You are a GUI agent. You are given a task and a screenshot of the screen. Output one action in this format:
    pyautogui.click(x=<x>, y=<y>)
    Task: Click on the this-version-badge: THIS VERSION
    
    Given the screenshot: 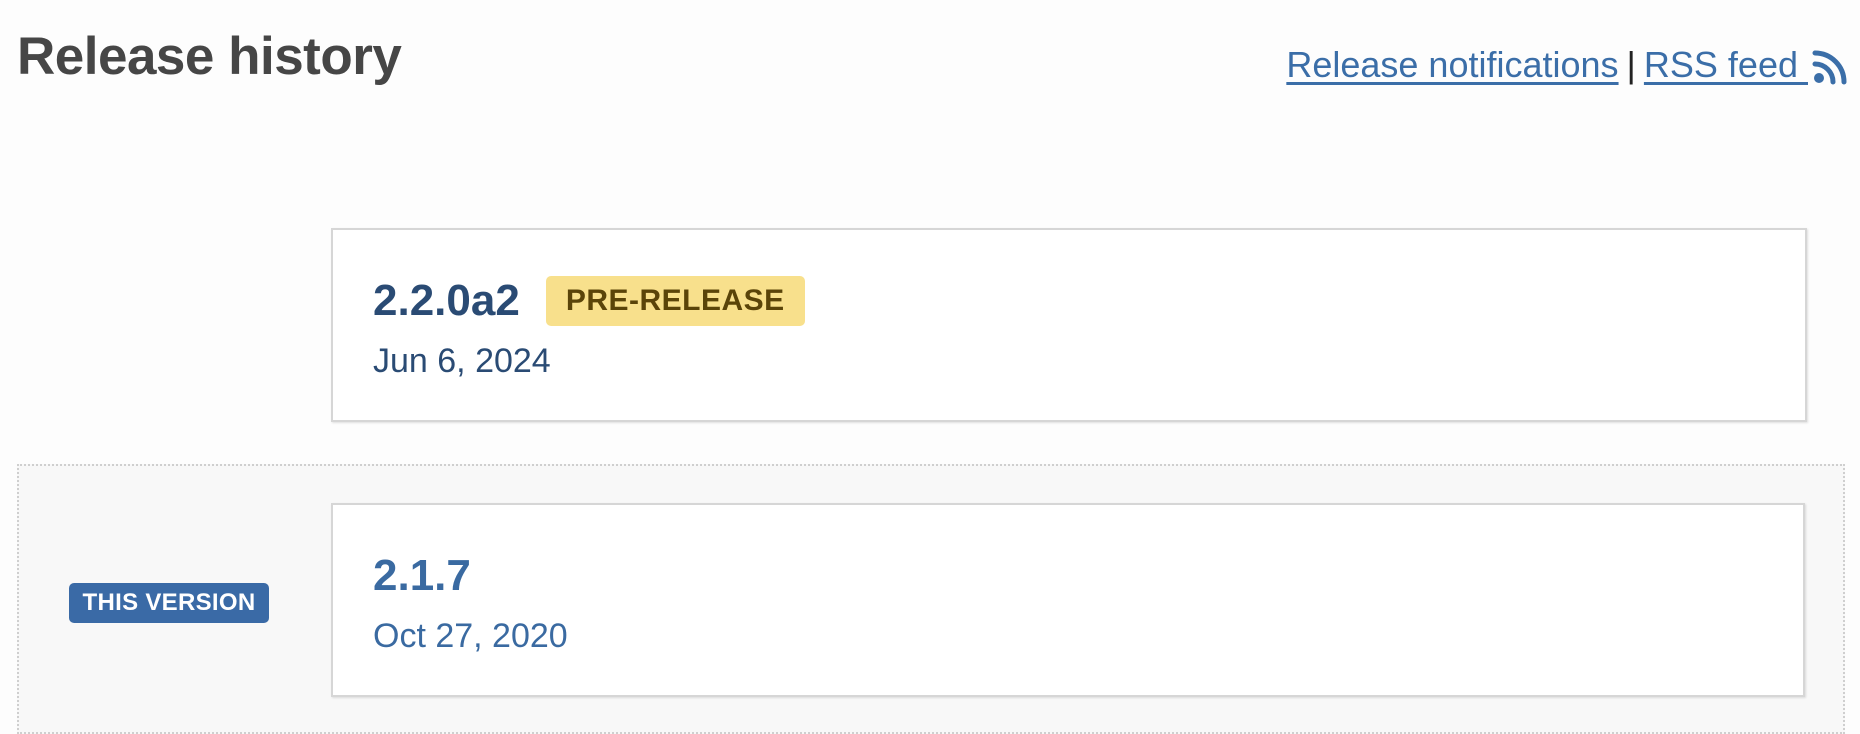 What is the action you would take?
    pyautogui.click(x=169, y=603)
    